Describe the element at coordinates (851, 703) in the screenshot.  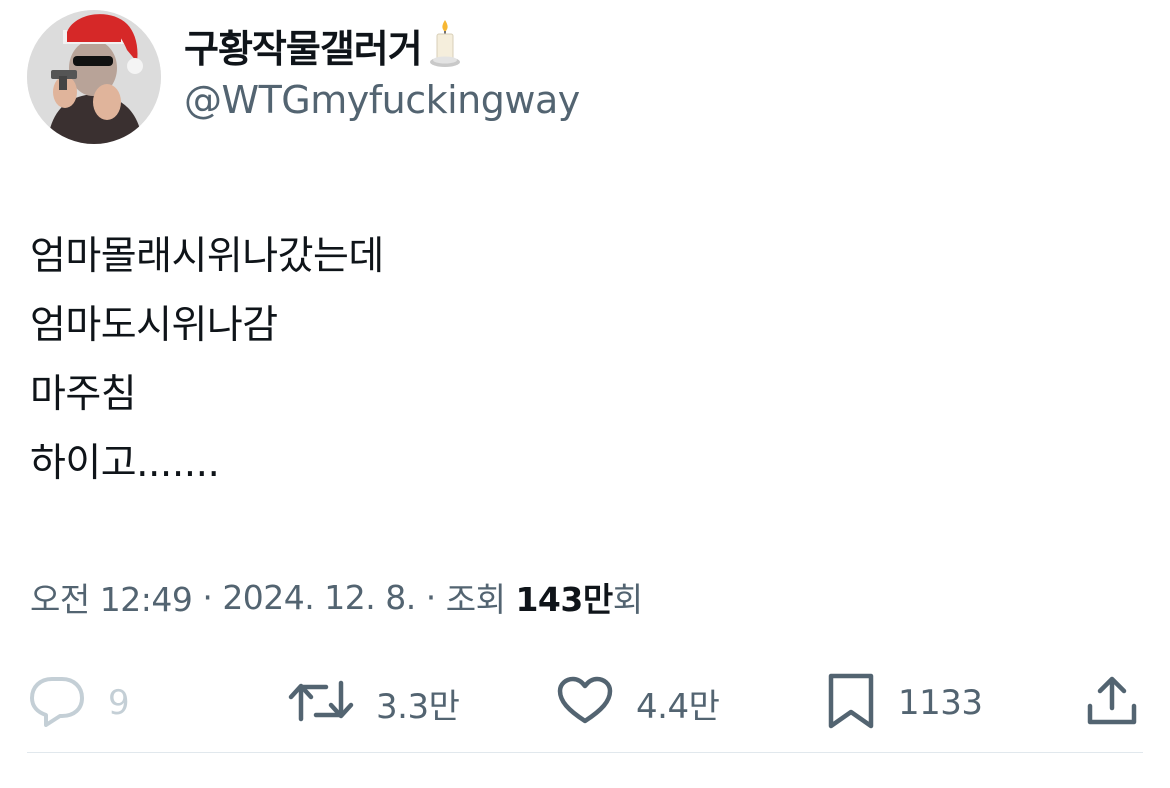
I see `bookmark-icon` at that location.